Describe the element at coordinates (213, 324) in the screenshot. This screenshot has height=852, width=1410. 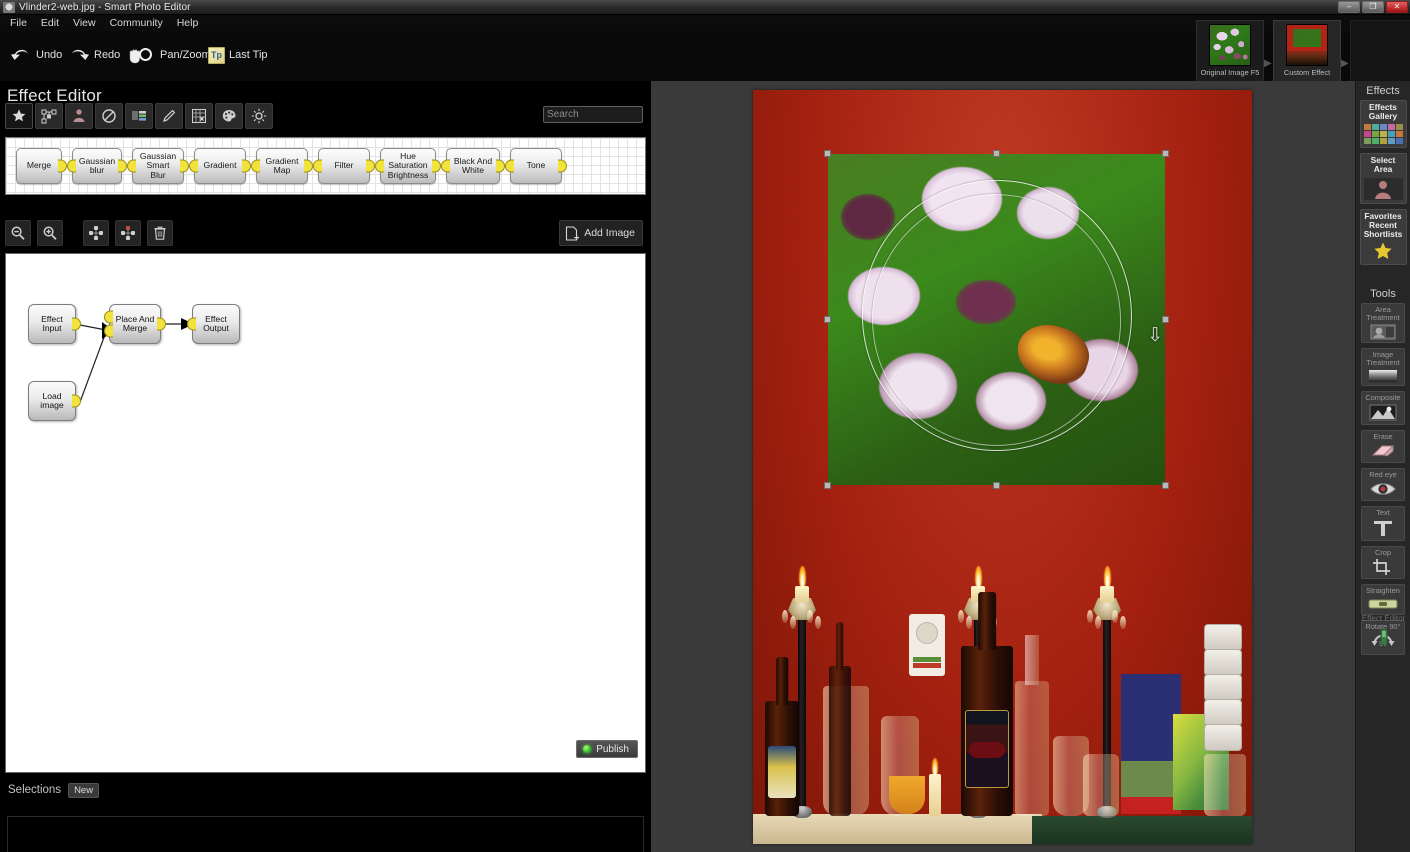
I see `graph-node-effect-output: Effect Output` at that location.